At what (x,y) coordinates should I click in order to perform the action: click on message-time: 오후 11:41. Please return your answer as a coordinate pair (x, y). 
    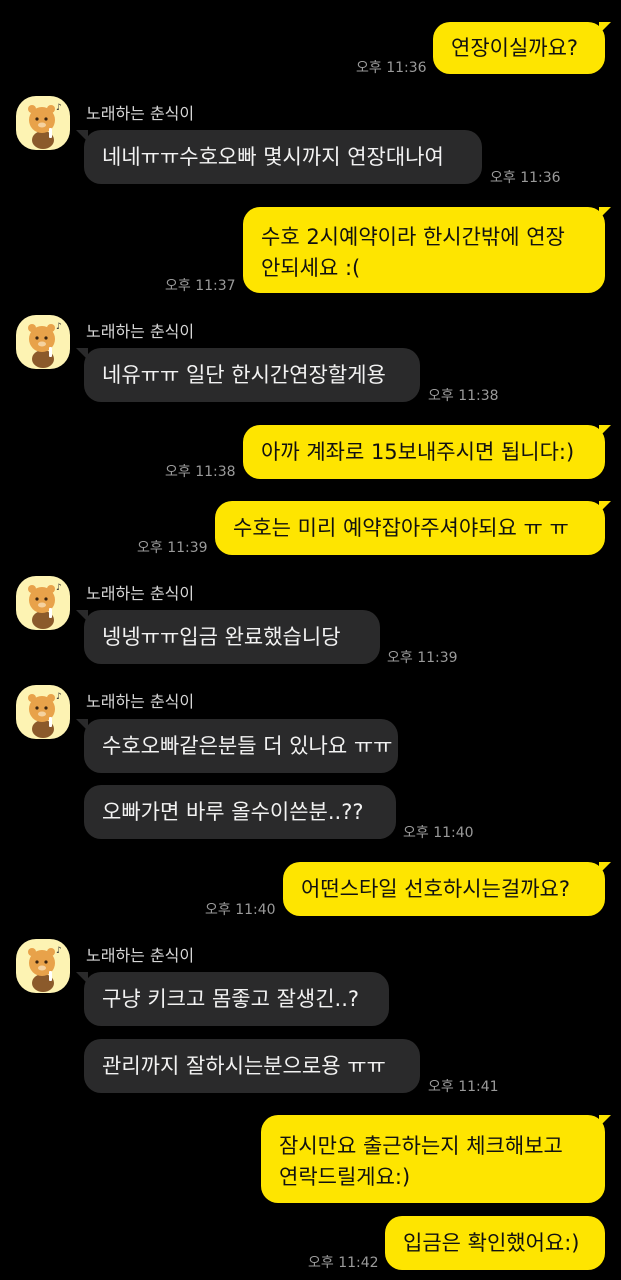
    Looking at the image, I should click on (463, 1087).